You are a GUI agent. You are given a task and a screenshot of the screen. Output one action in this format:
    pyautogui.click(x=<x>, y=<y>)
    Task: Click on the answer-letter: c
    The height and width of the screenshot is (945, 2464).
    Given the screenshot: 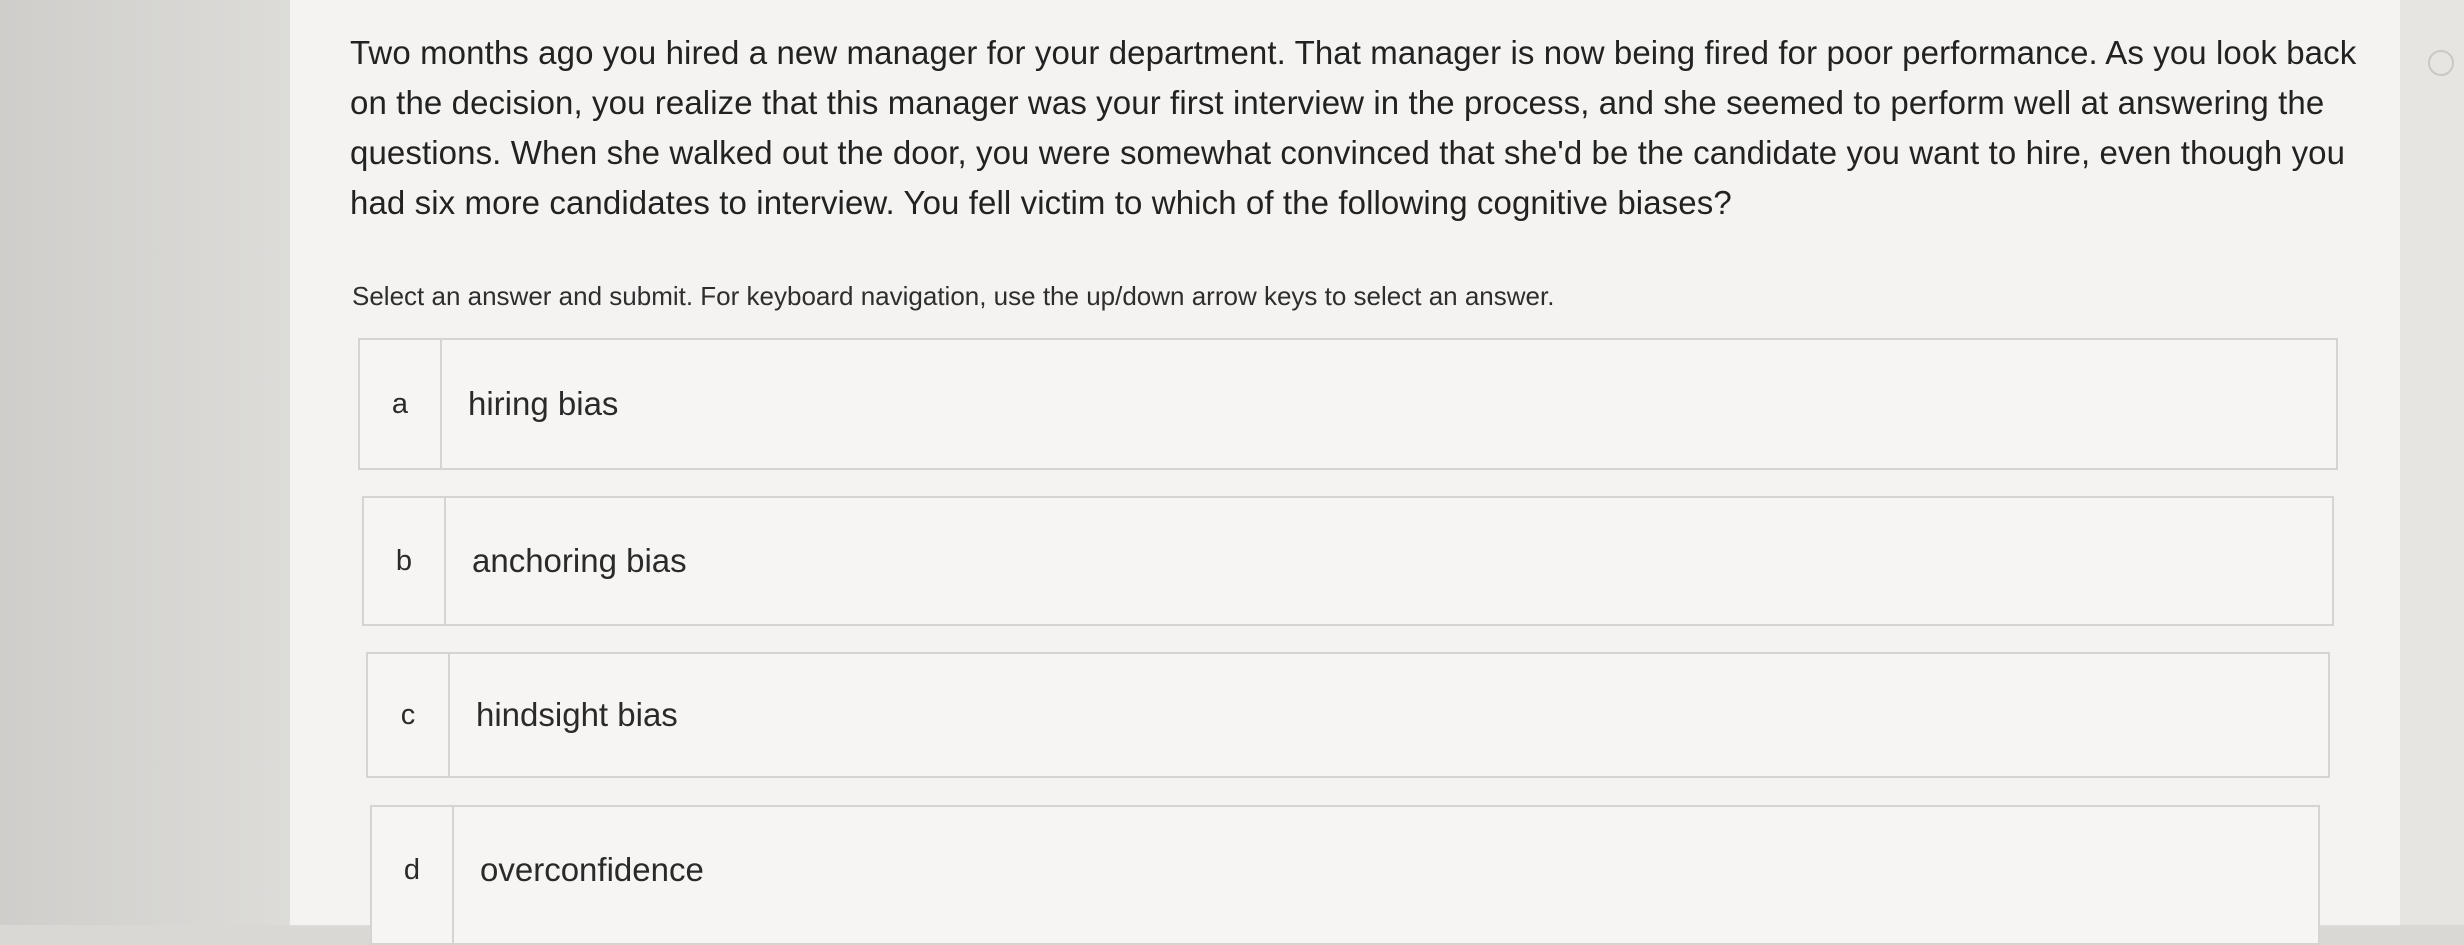 What is the action you would take?
    pyautogui.click(x=409, y=715)
    